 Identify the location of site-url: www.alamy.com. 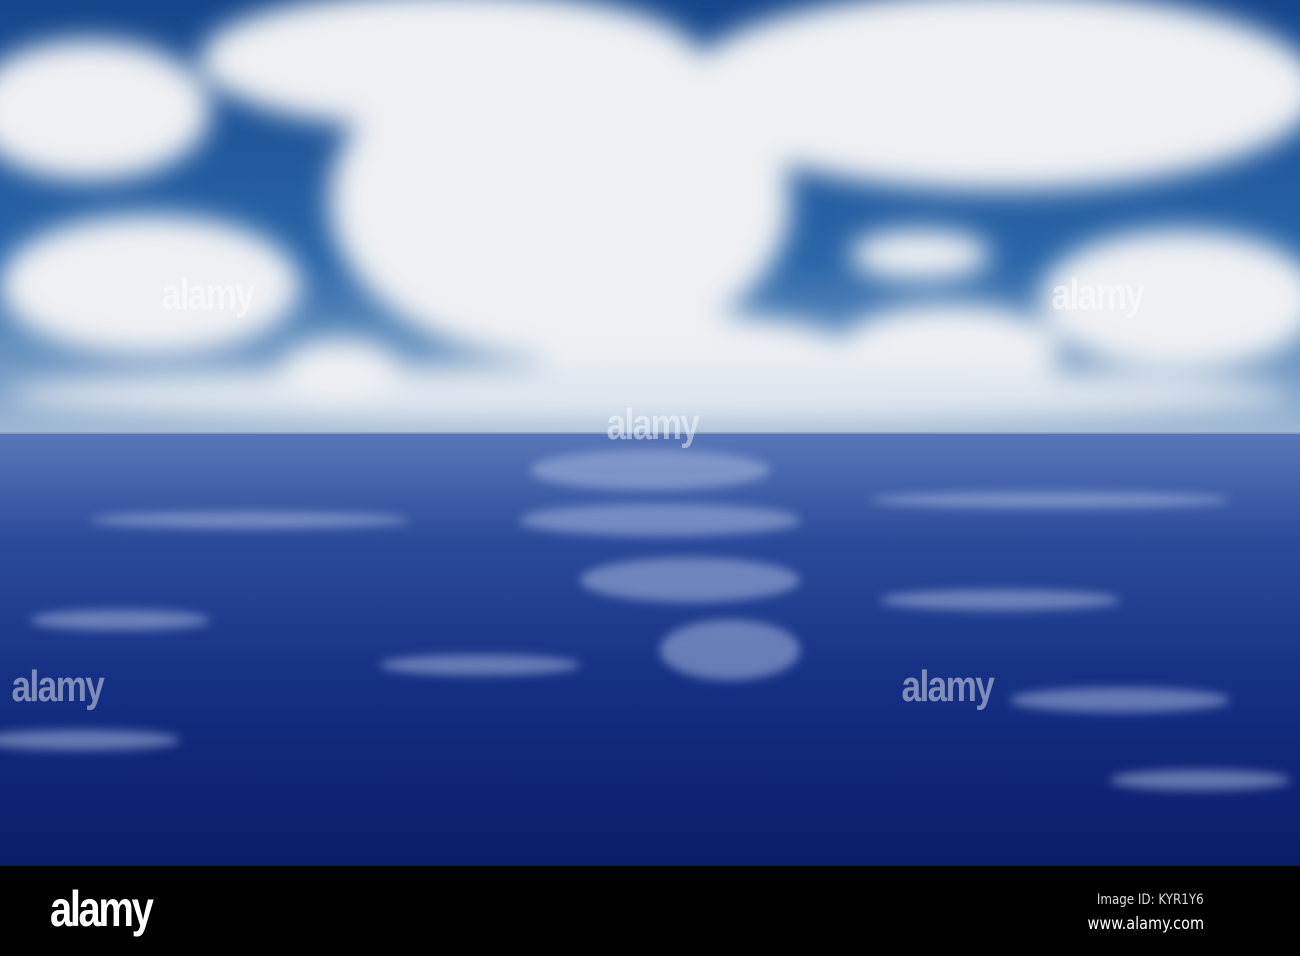
(1145, 924).